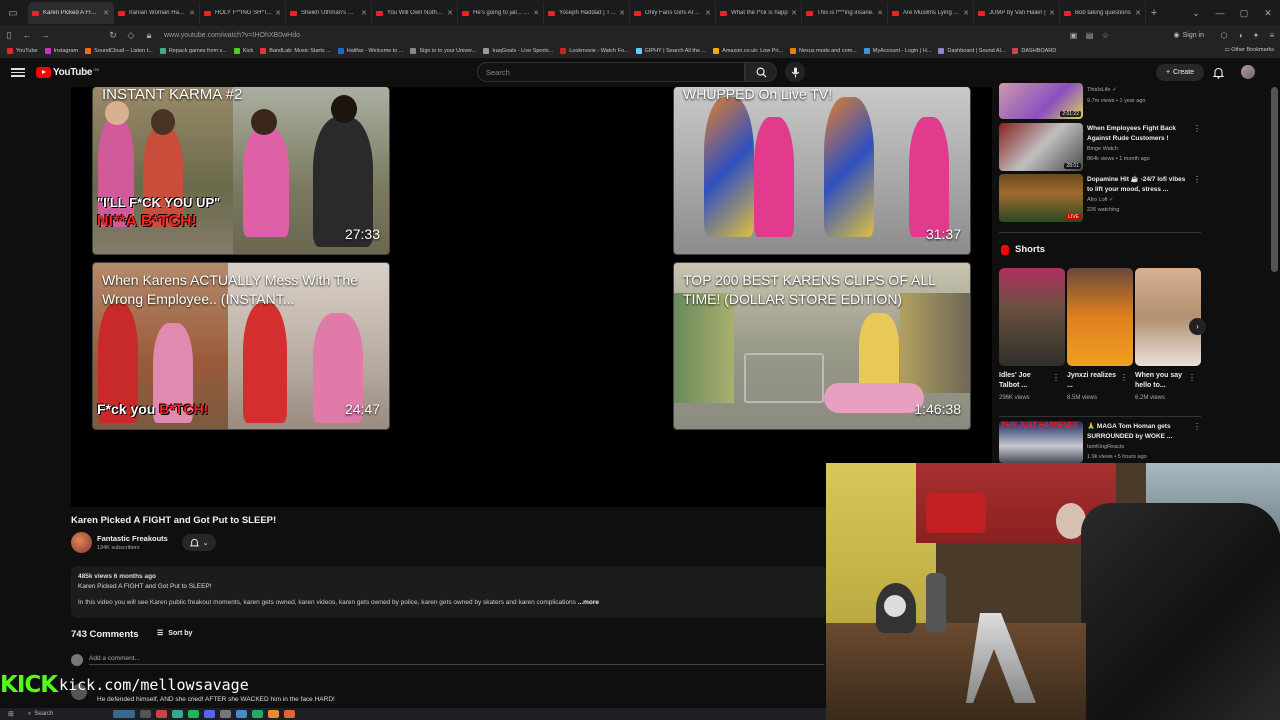 This screenshot has height=720, width=1280. Describe the element at coordinates (1244, 13) in the screenshot. I see `maximize-button: ▢` at that location.